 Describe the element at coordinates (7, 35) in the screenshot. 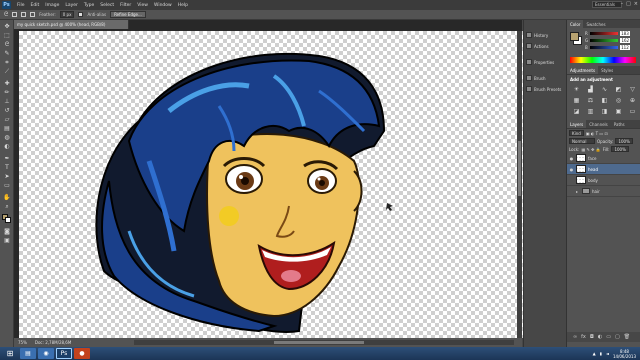

I see `marquee-tool-icon: ⬚` at that location.